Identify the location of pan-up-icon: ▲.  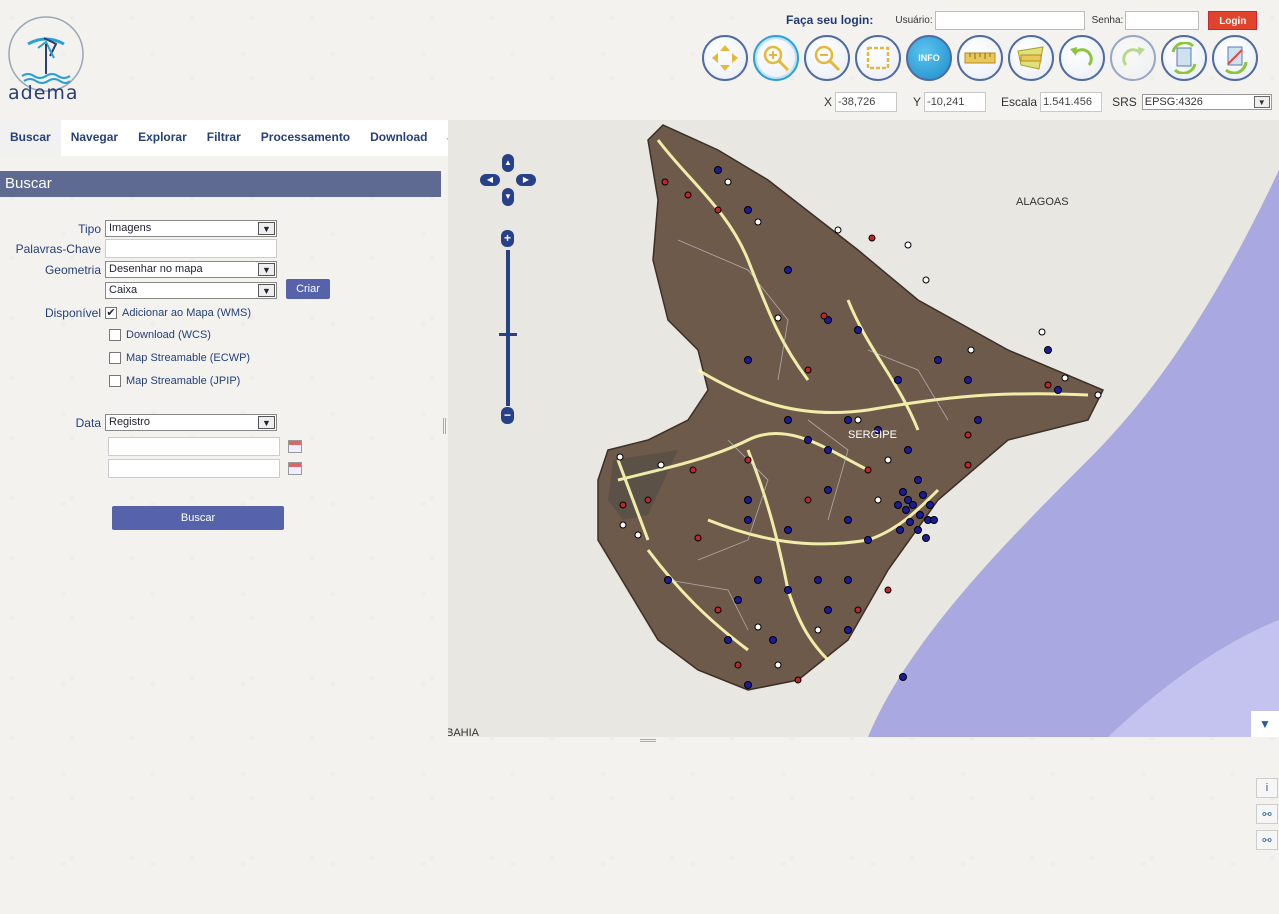
(508, 163).